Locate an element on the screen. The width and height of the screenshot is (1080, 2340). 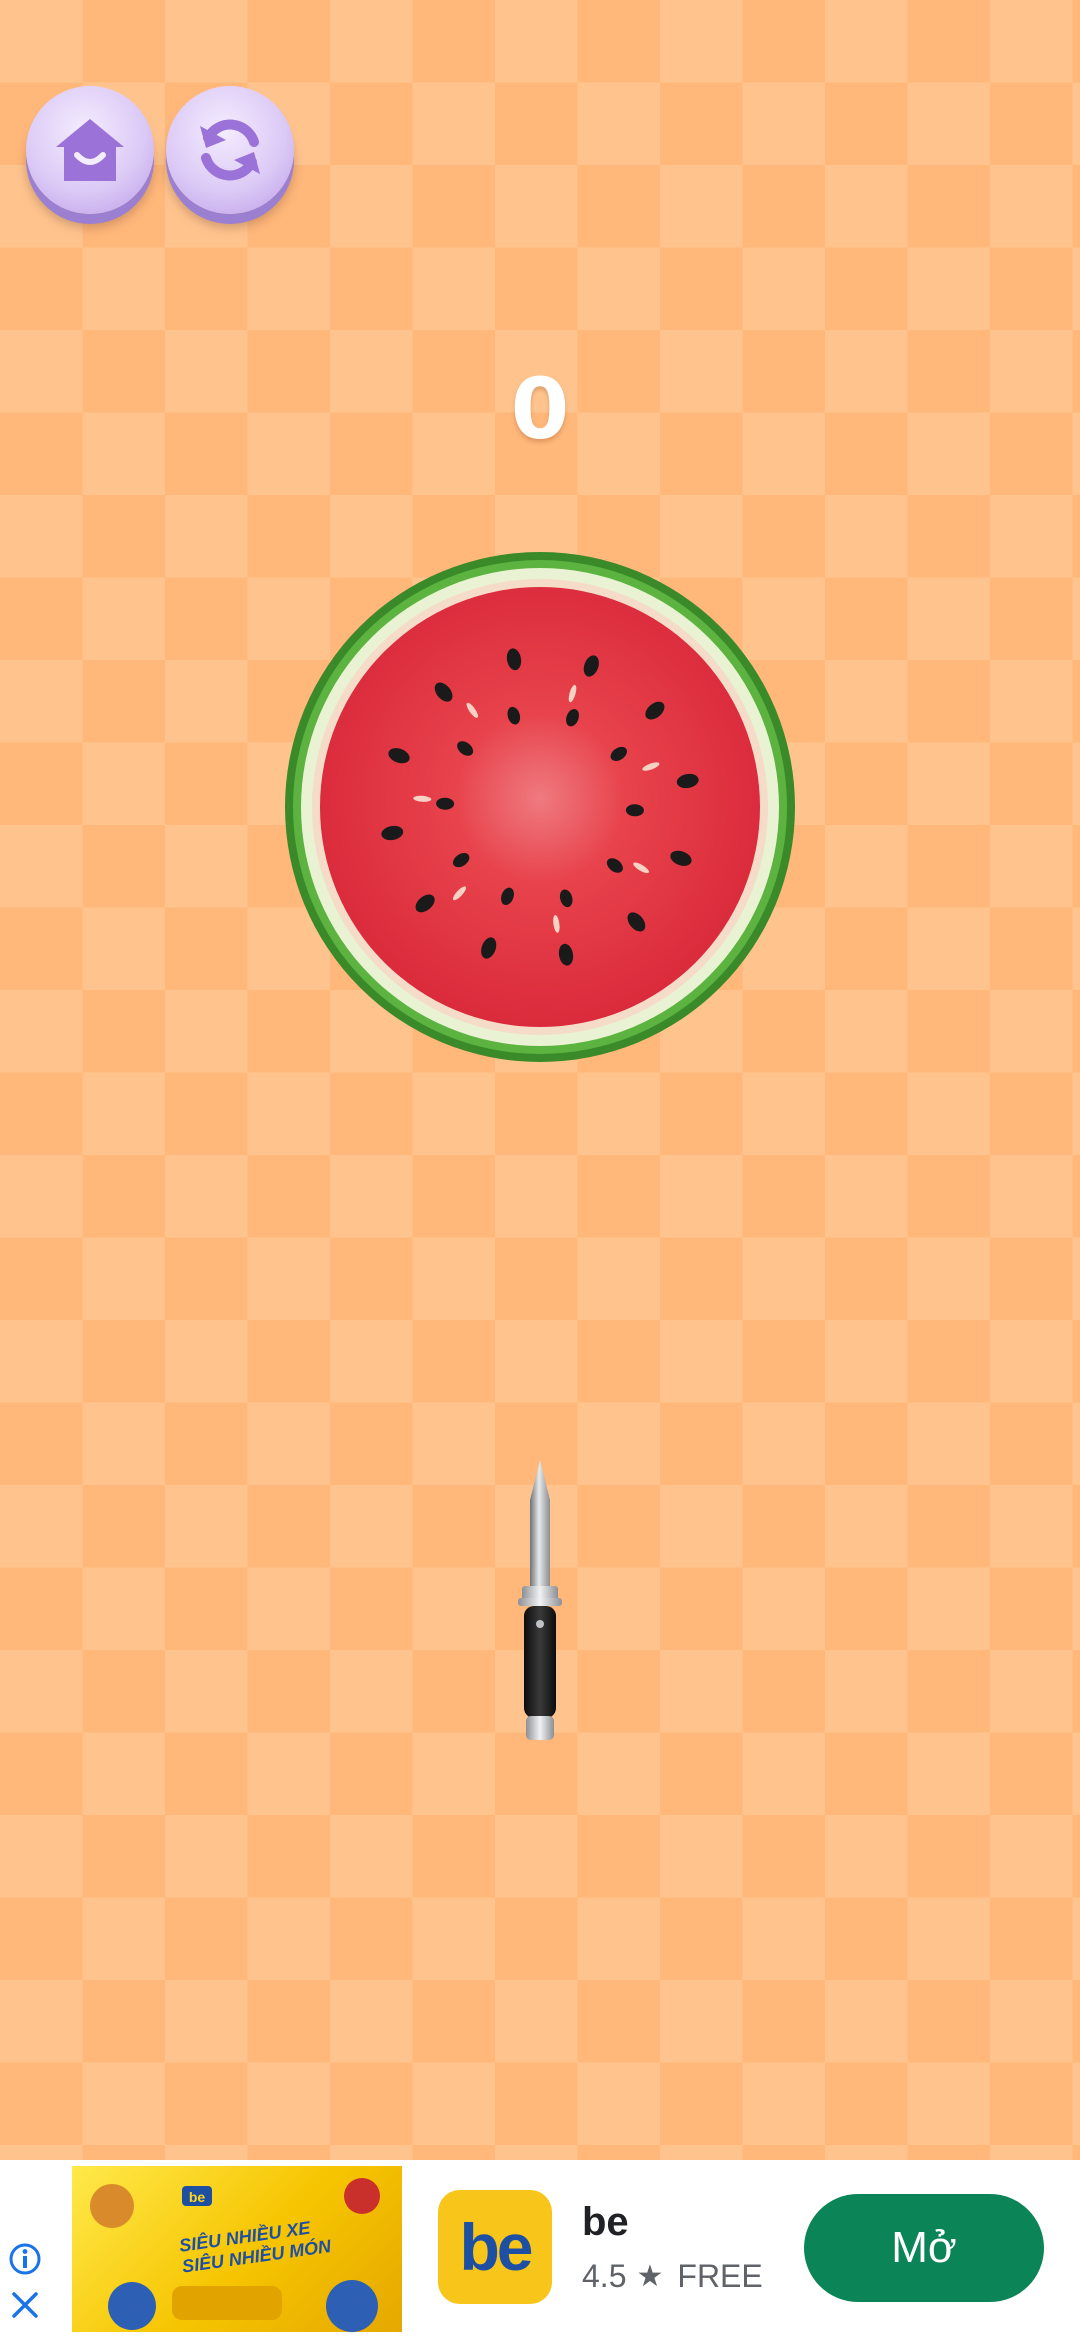
score-counter: 0 is located at coordinates (540, 409).